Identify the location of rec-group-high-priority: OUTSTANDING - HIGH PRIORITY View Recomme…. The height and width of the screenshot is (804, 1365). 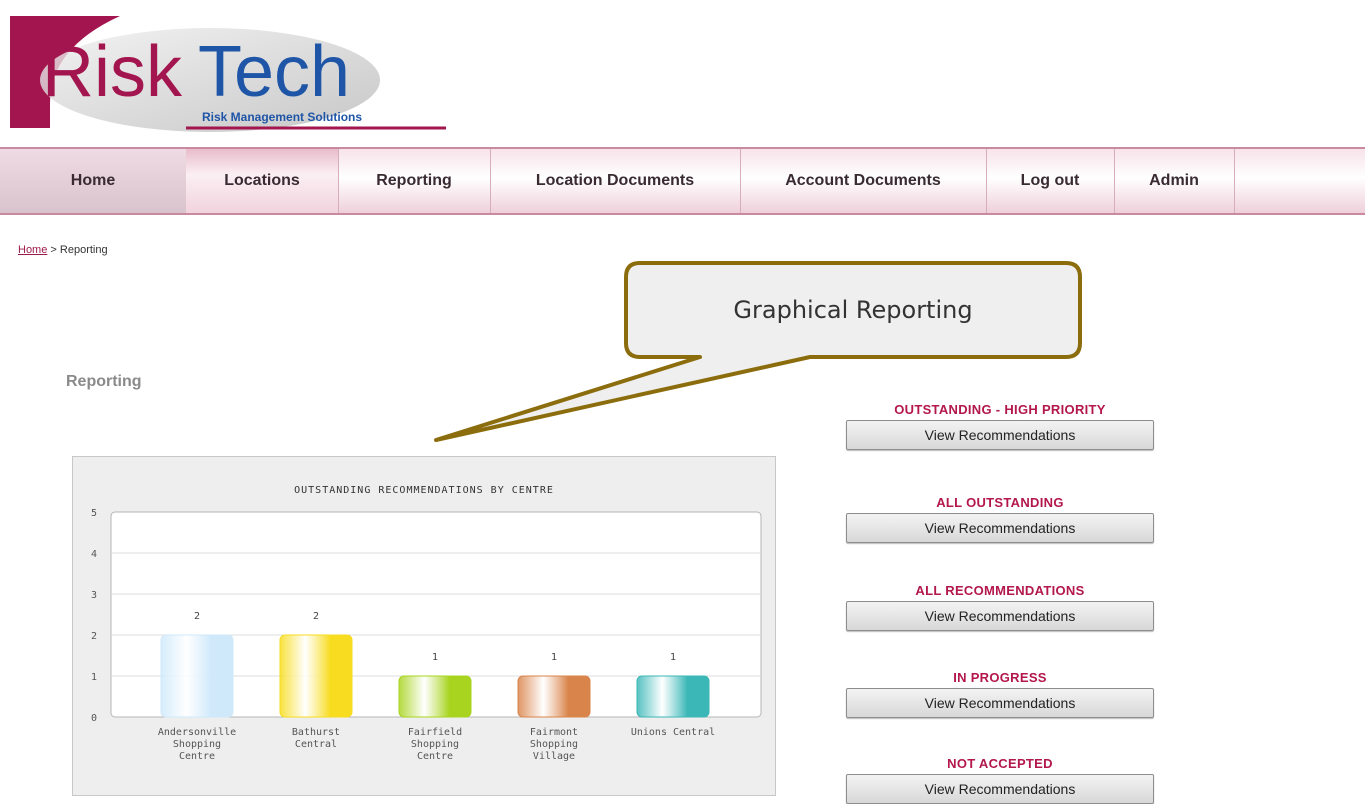
(1000, 426).